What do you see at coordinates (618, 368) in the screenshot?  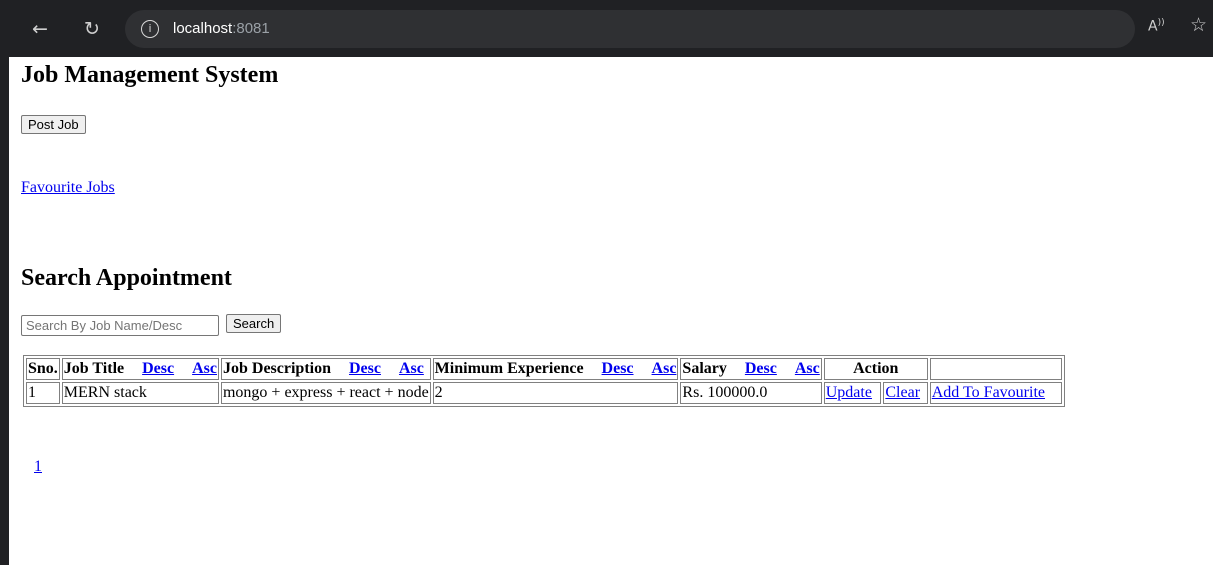 I see `sort-min-experience-desc-link: Desc` at bounding box center [618, 368].